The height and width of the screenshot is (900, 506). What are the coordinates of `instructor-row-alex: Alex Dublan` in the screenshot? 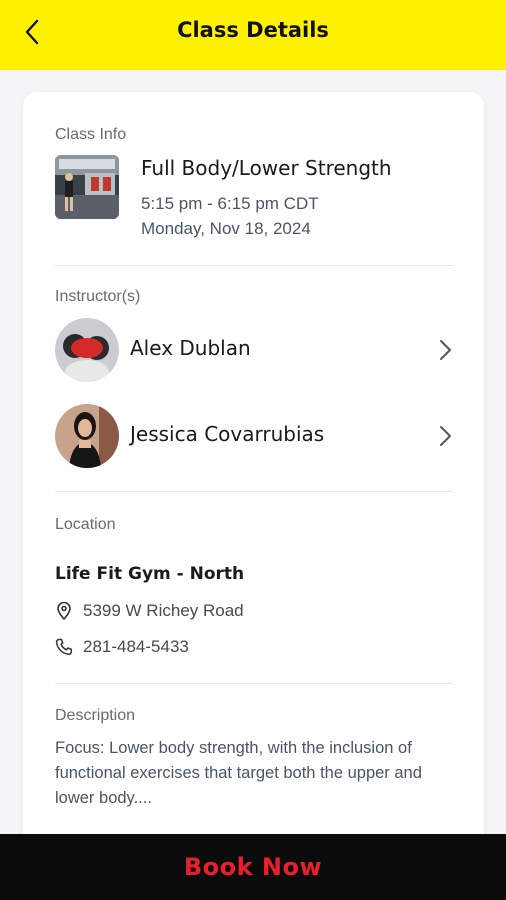 It's located at (255, 351).